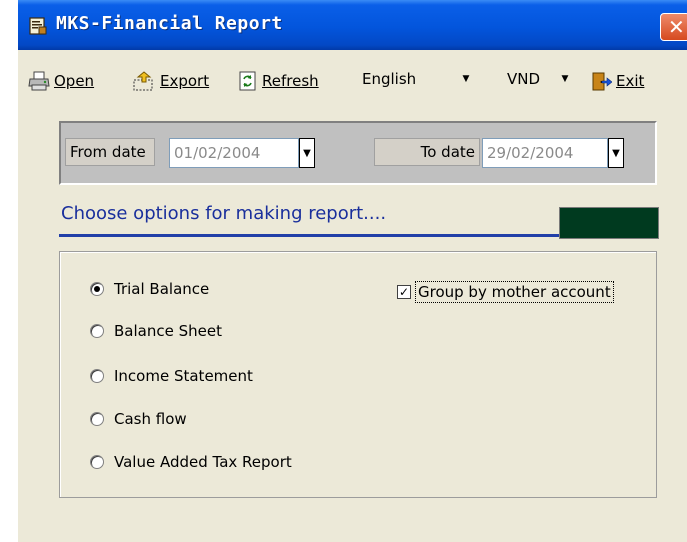  I want to click on refresh-button: Refresh, so click(278, 81).